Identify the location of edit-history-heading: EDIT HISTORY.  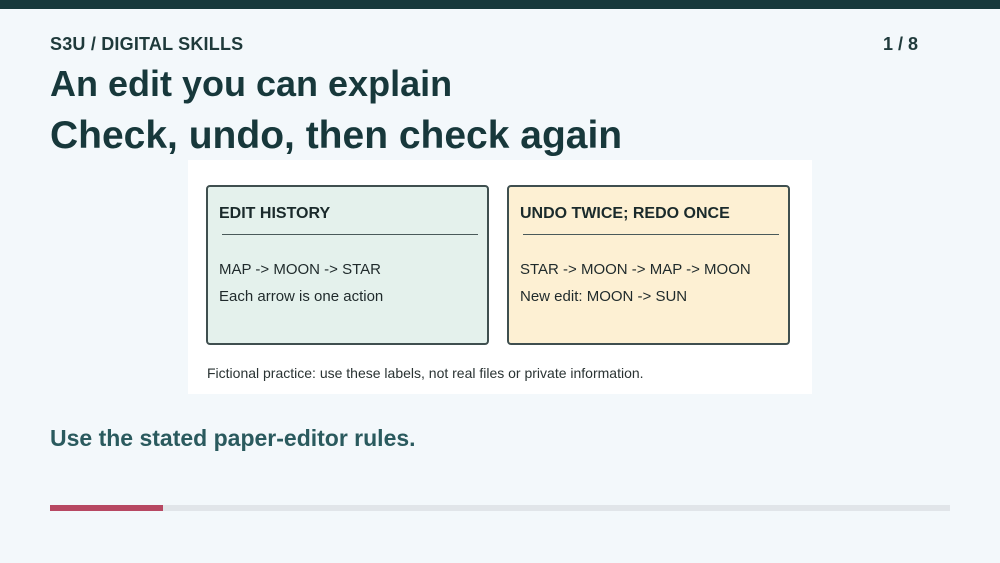
(275, 213).